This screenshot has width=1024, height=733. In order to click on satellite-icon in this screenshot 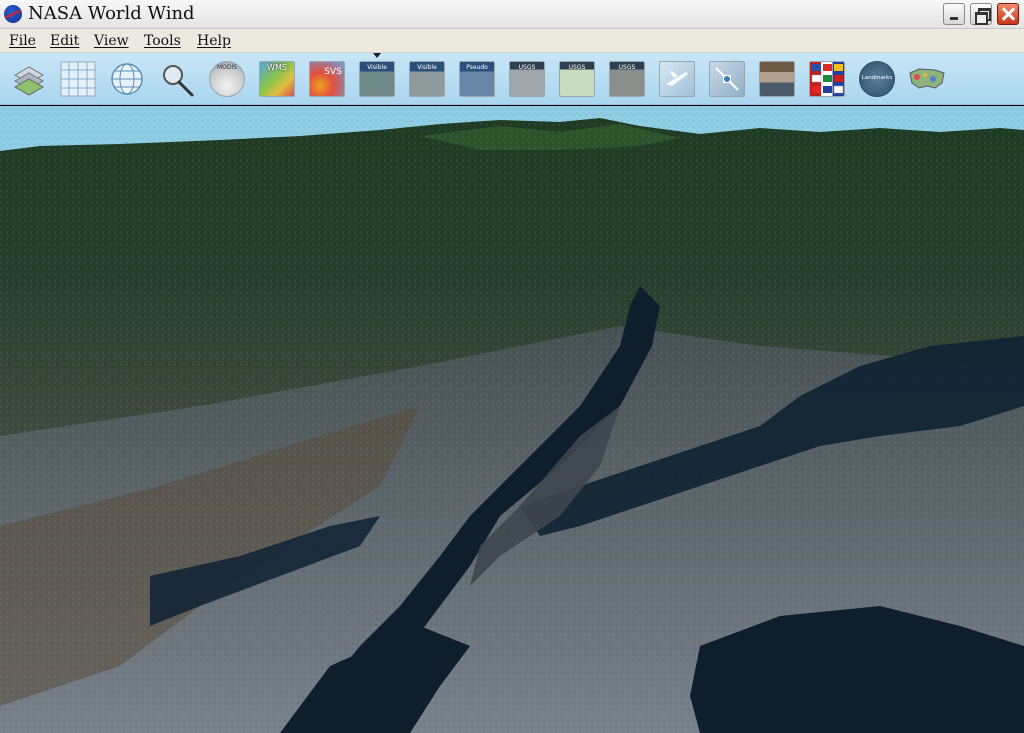, I will do `click(727, 79)`.